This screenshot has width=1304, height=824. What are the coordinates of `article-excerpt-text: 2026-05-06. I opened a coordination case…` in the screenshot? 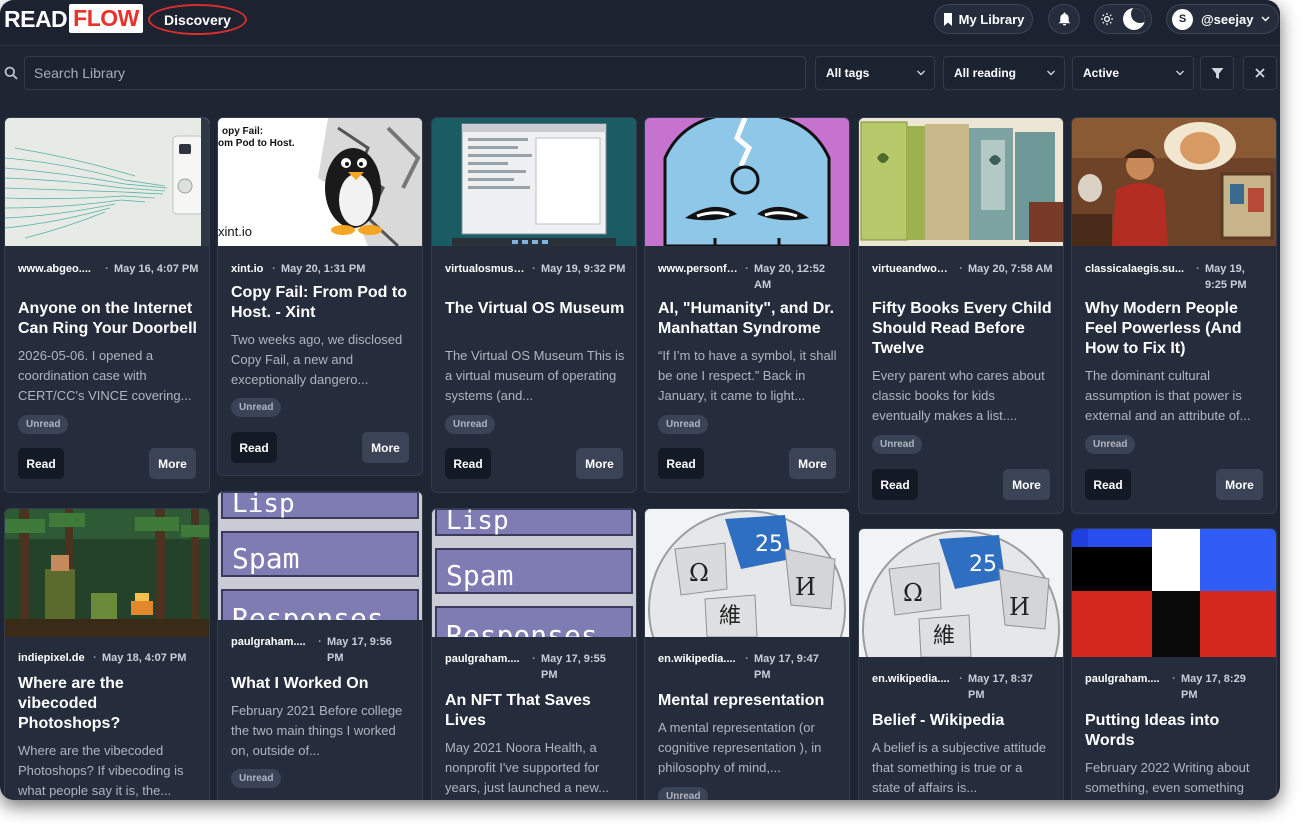 It's located at (105, 375).